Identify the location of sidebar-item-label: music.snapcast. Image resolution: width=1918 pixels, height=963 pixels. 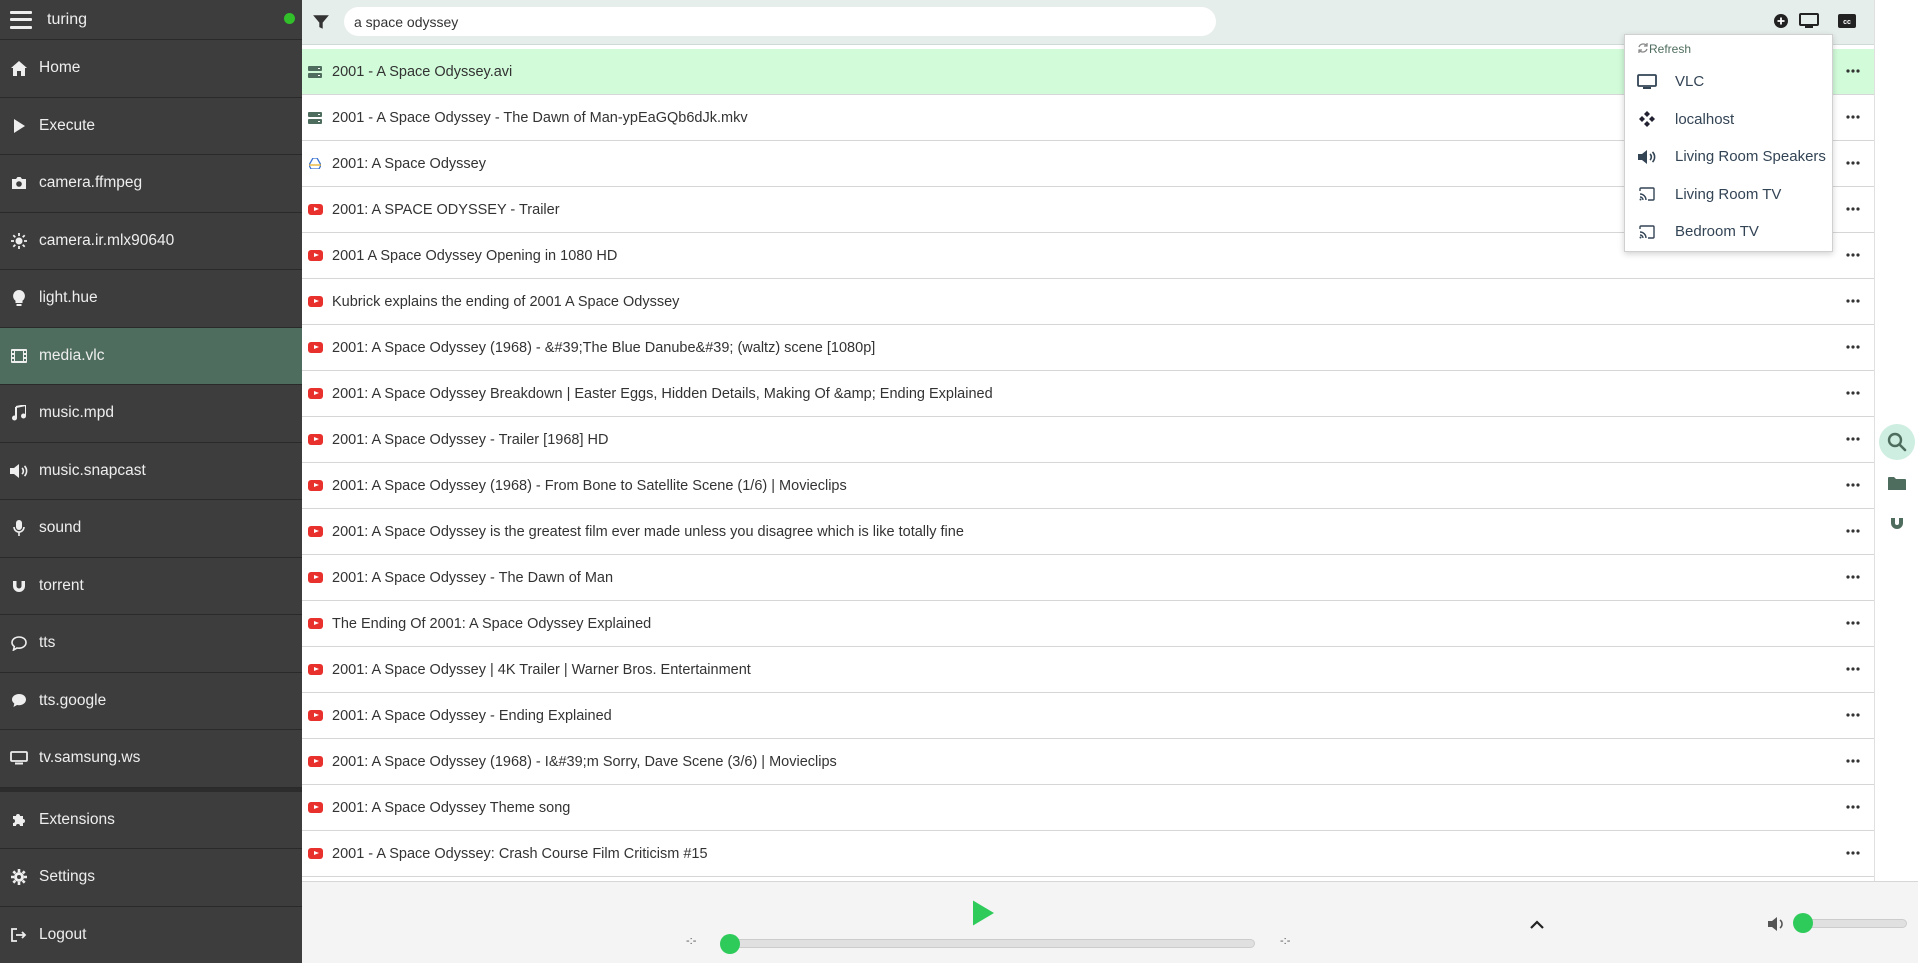
(92, 470).